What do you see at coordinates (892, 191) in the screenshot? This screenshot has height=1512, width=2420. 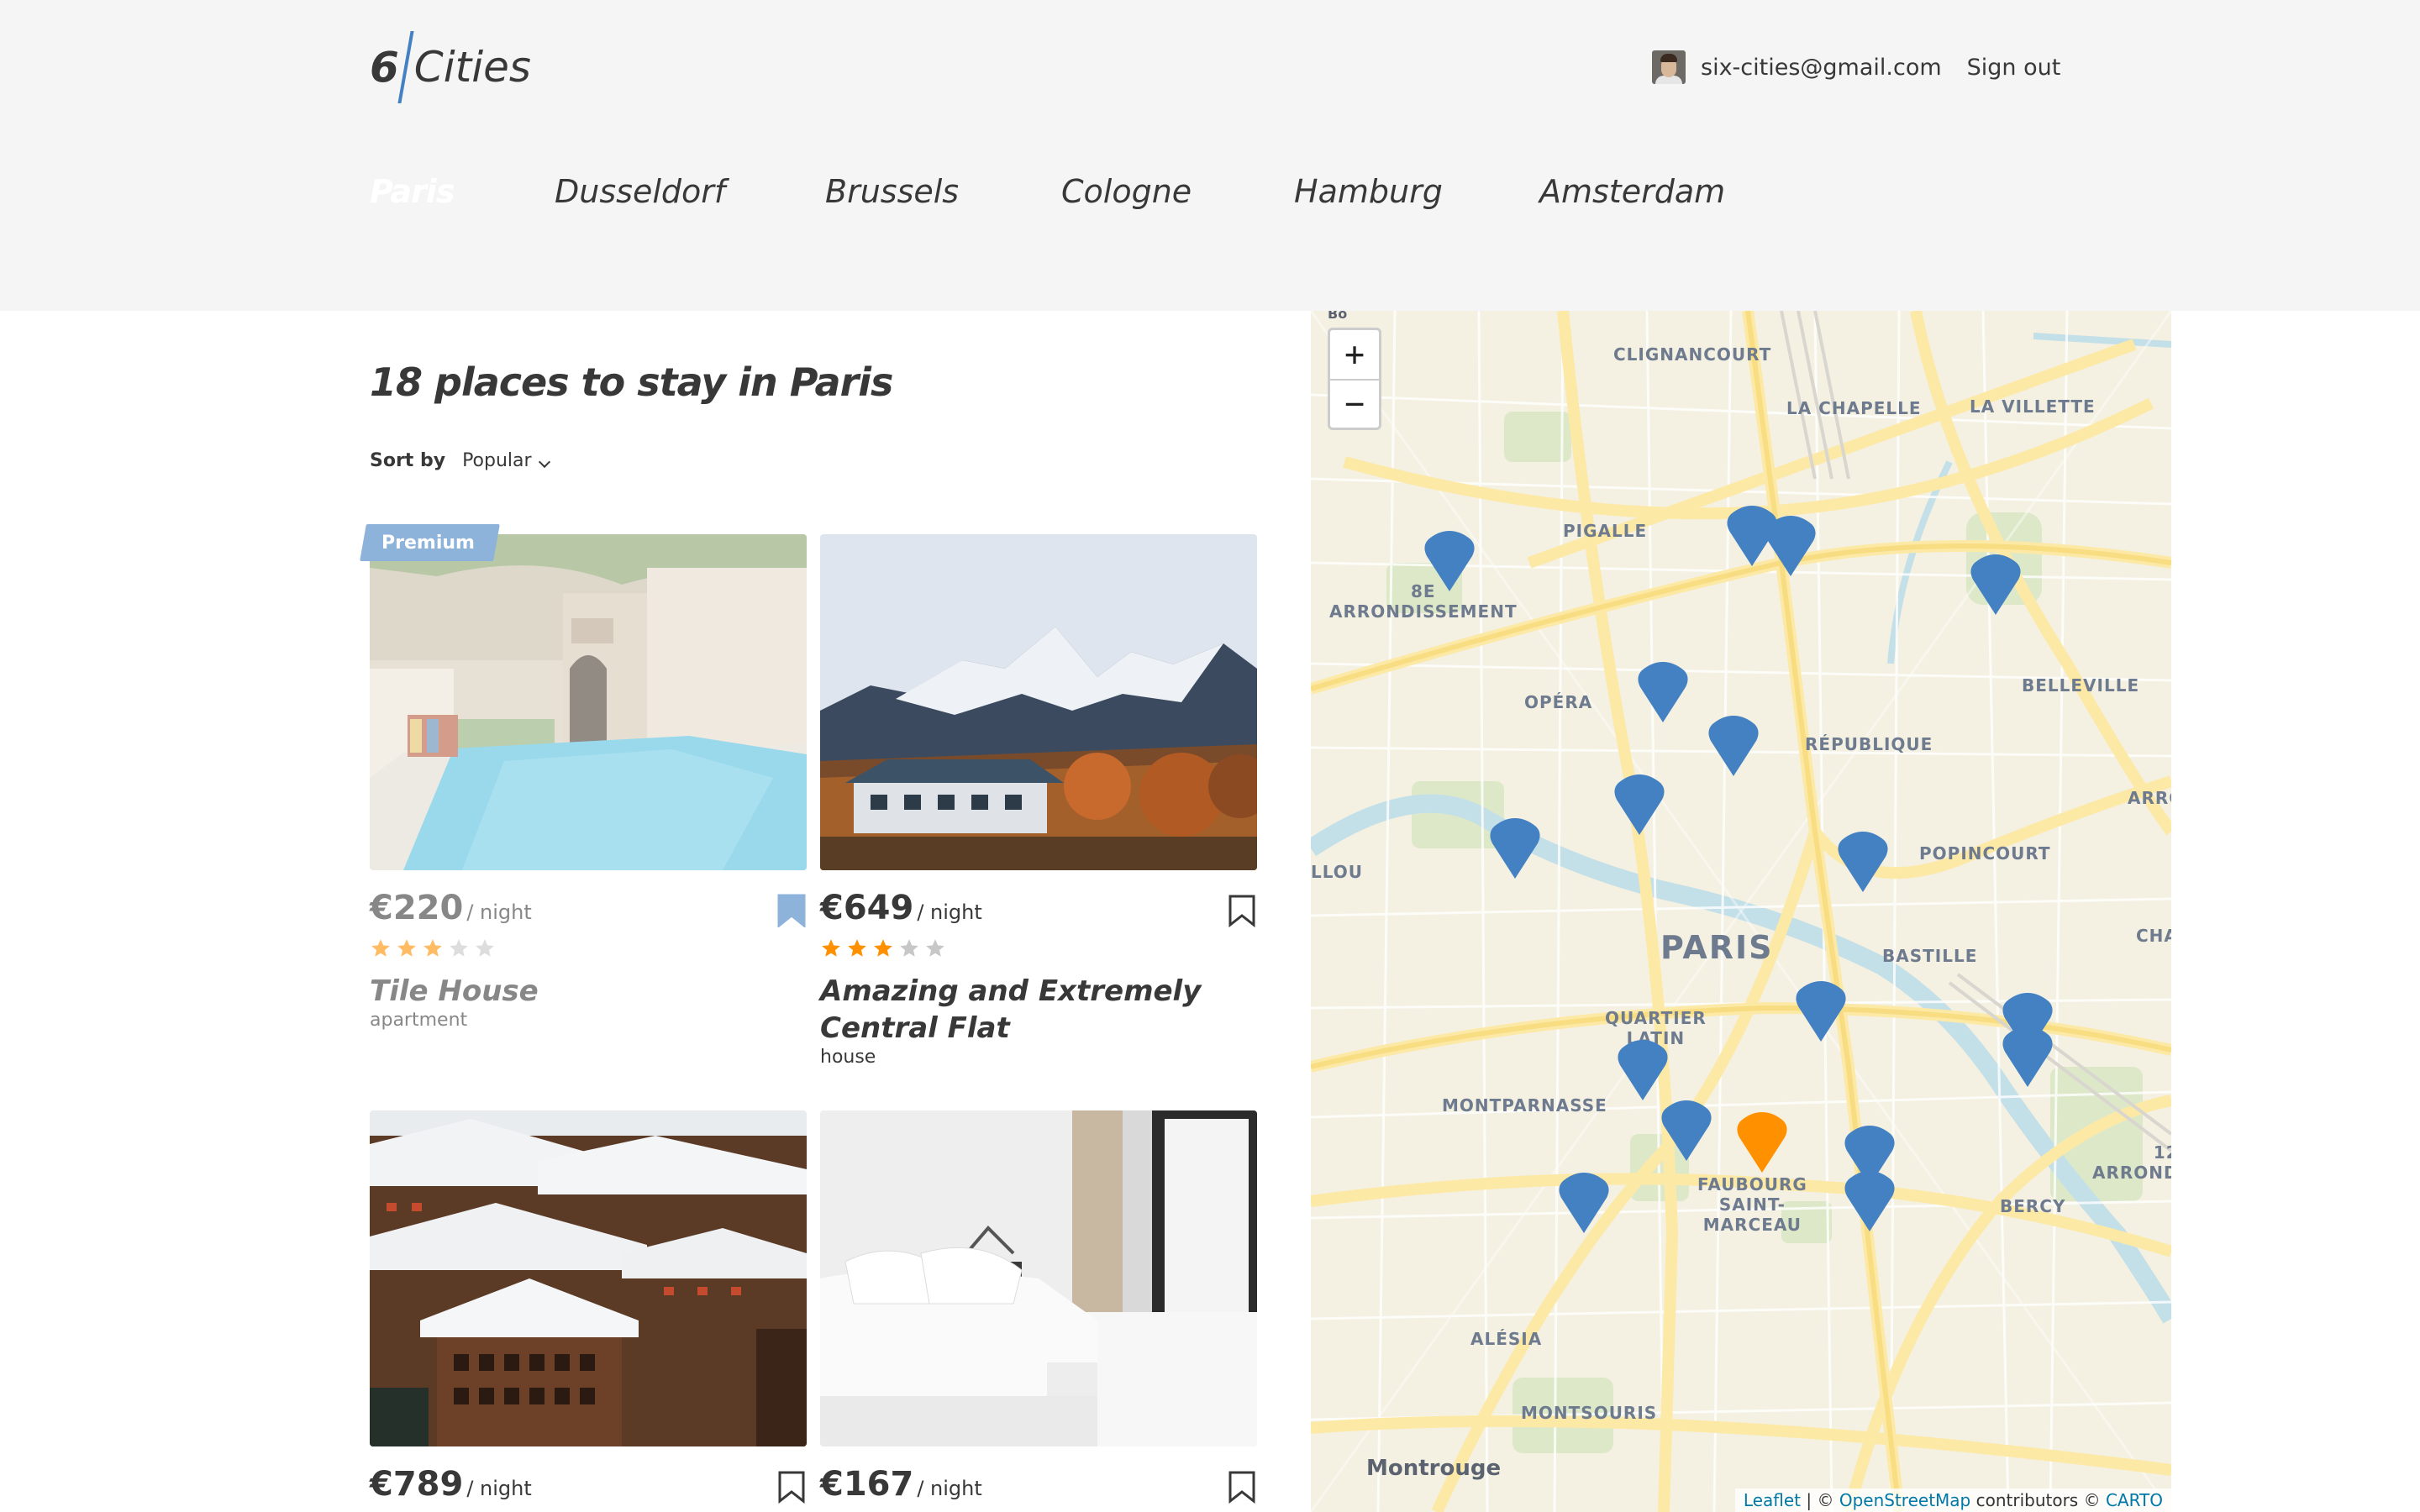 I see `tab-brussels: Brussels` at bounding box center [892, 191].